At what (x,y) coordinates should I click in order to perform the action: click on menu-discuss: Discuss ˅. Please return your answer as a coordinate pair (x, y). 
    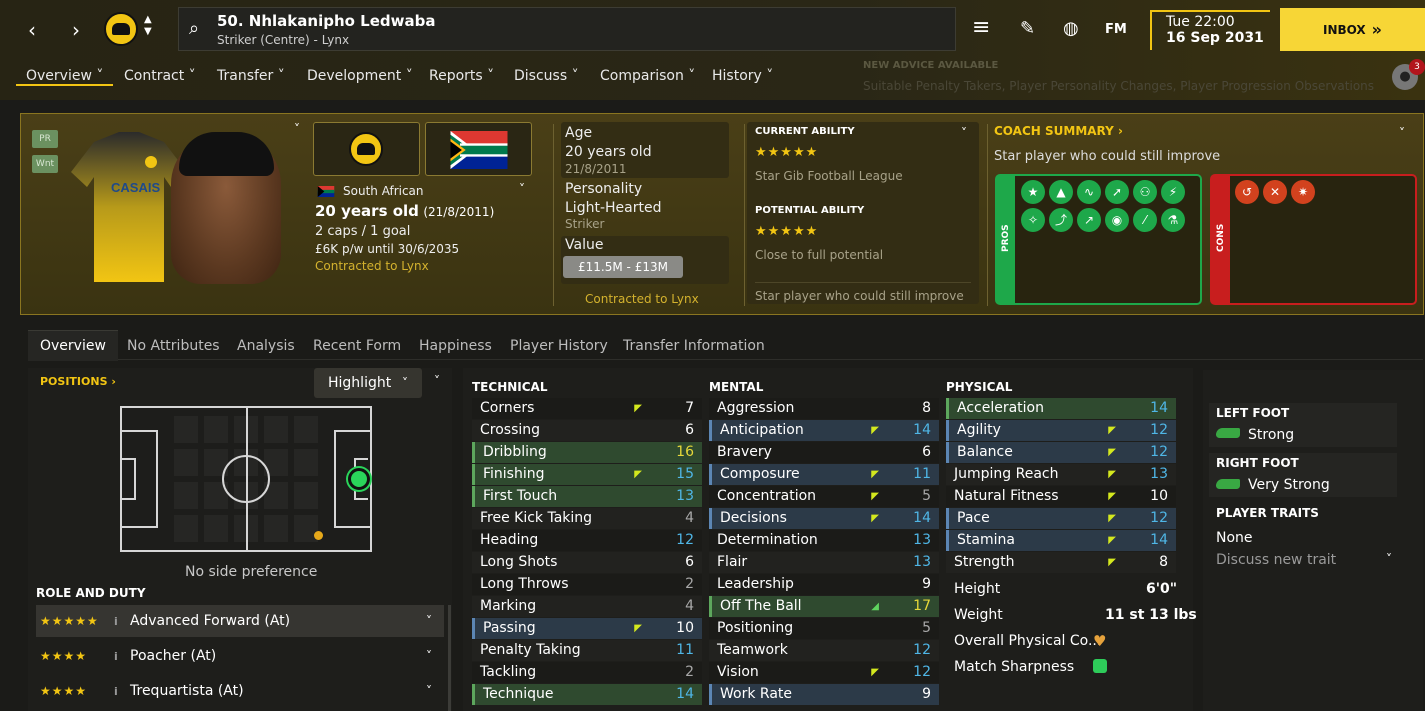
    Looking at the image, I should click on (546, 76).